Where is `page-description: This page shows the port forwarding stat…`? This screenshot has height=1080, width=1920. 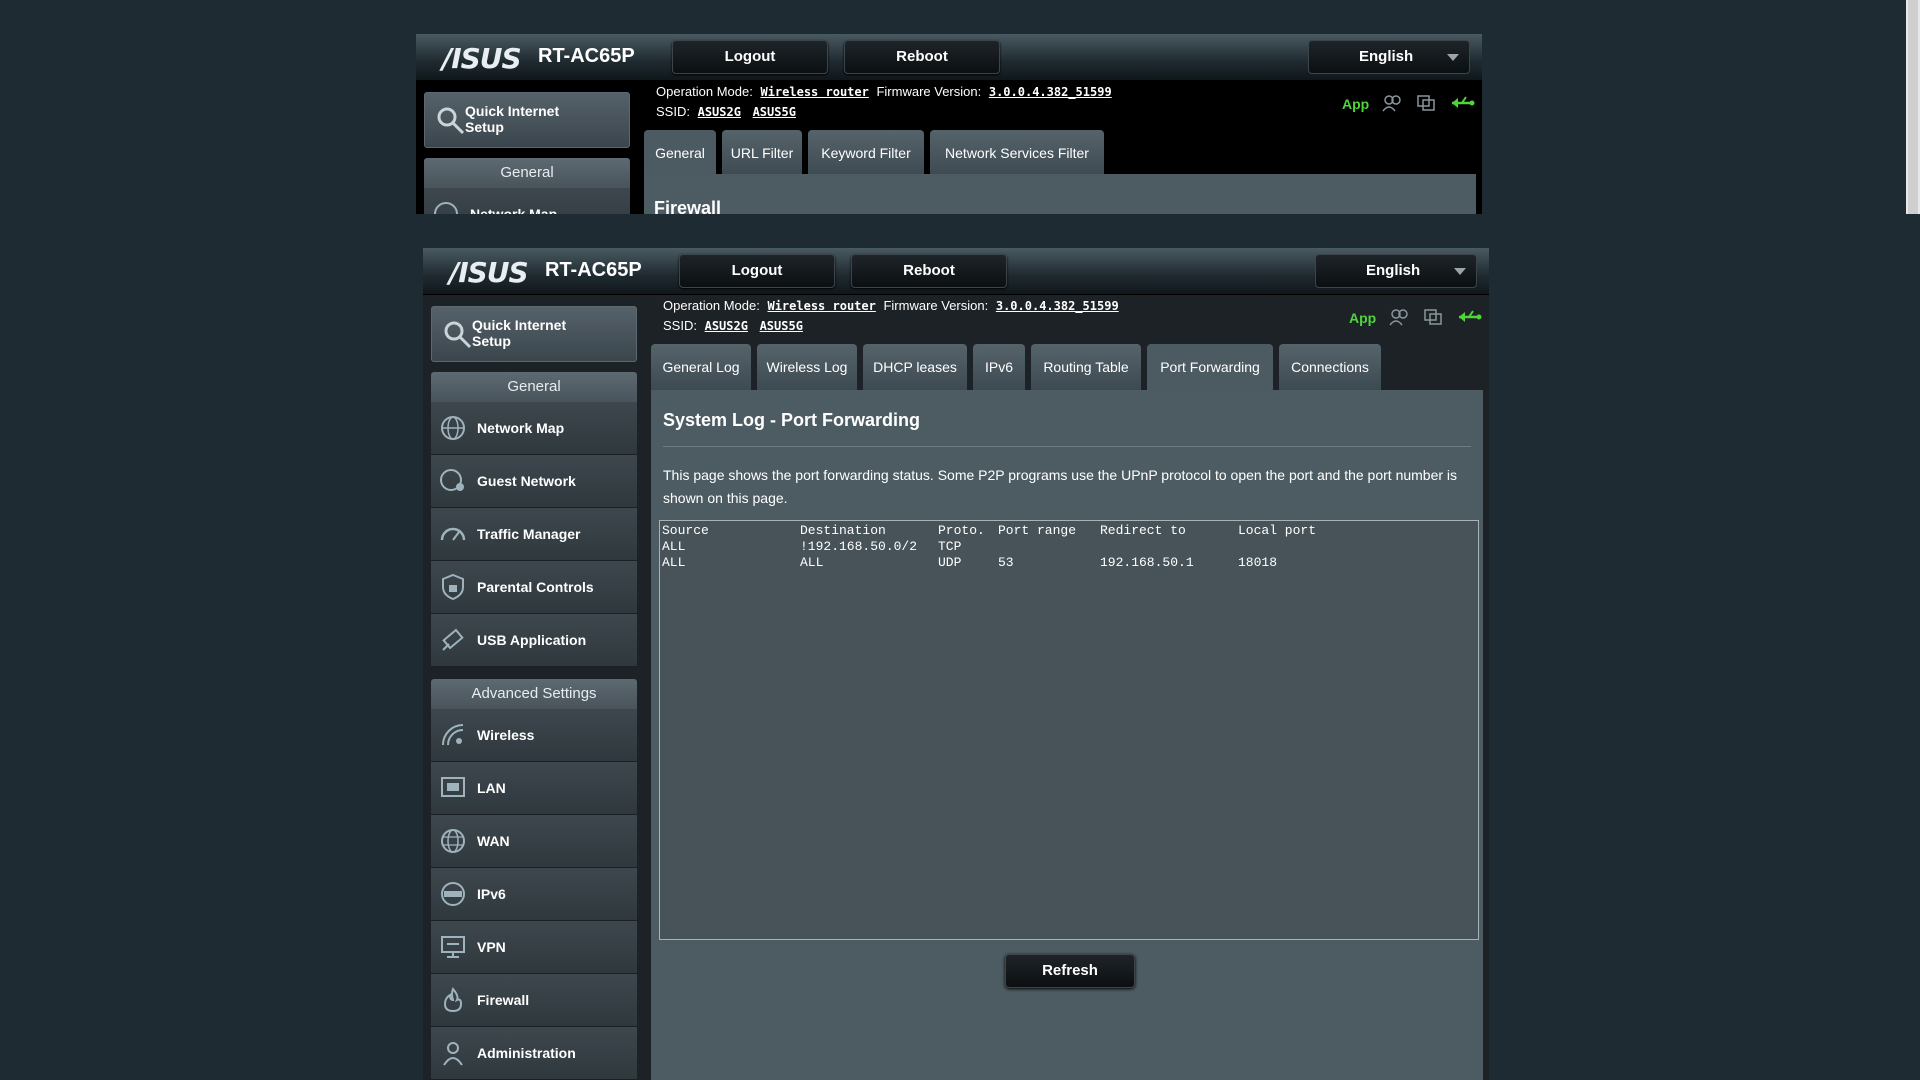
page-description: This page shows the port forwarding stat… is located at coordinates (1060, 486).